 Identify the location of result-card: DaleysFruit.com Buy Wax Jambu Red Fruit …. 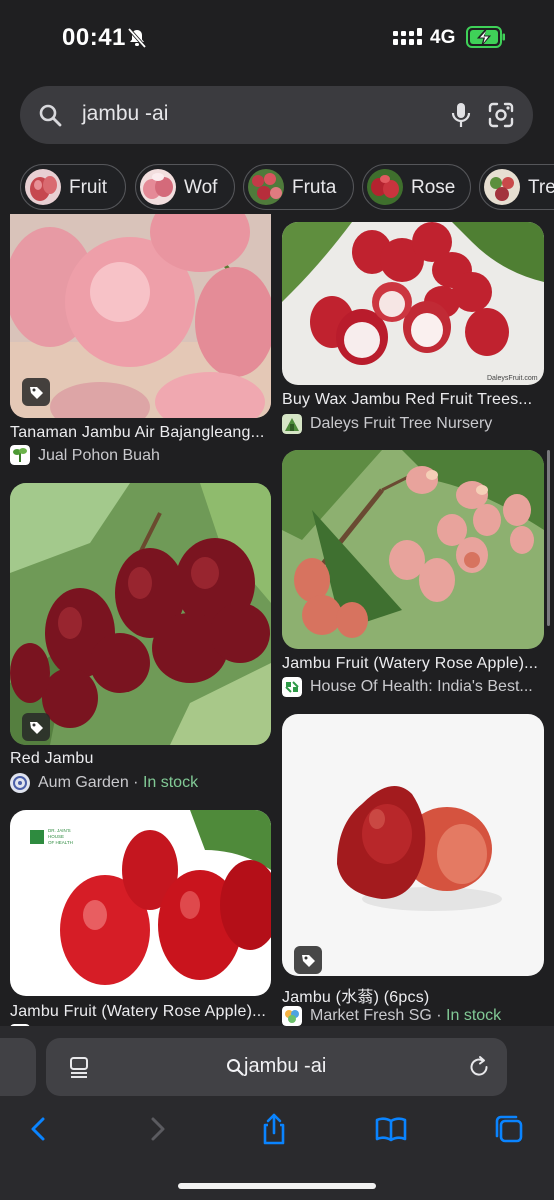
(413, 329).